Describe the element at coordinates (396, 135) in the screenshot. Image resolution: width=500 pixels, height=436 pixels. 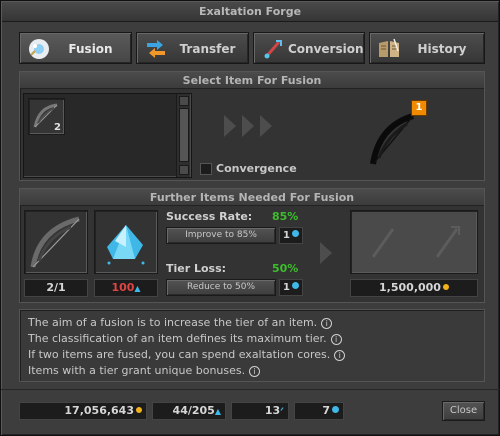
I see `result-item: 1` at that location.